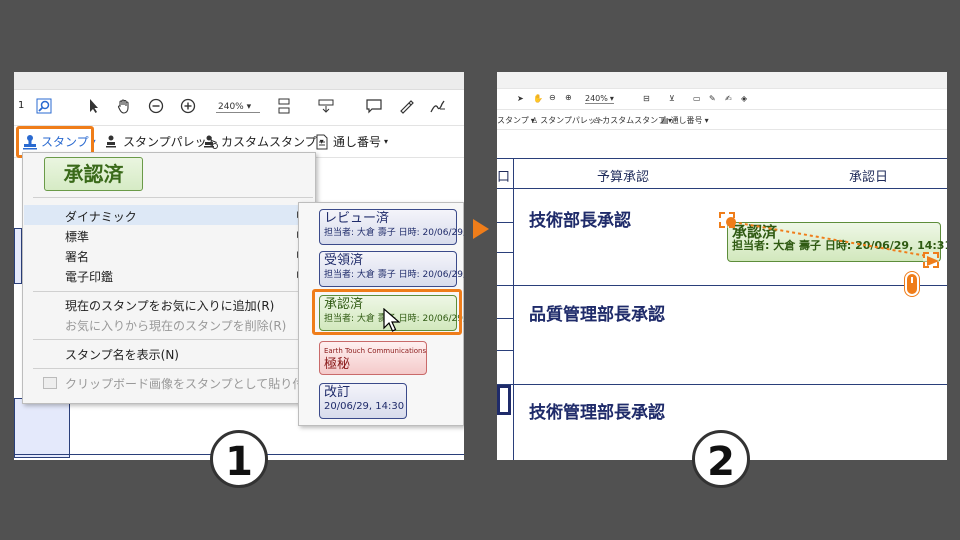 The height and width of the screenshot is (540, 960). I want to click on serial-number-button: 通し番号 ▾, so click(351, 141).